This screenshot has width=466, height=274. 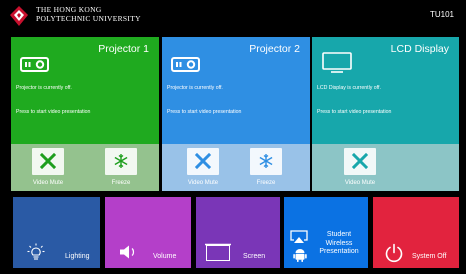 I want to click on screen-button: Screen, so click(x=238, y=232).